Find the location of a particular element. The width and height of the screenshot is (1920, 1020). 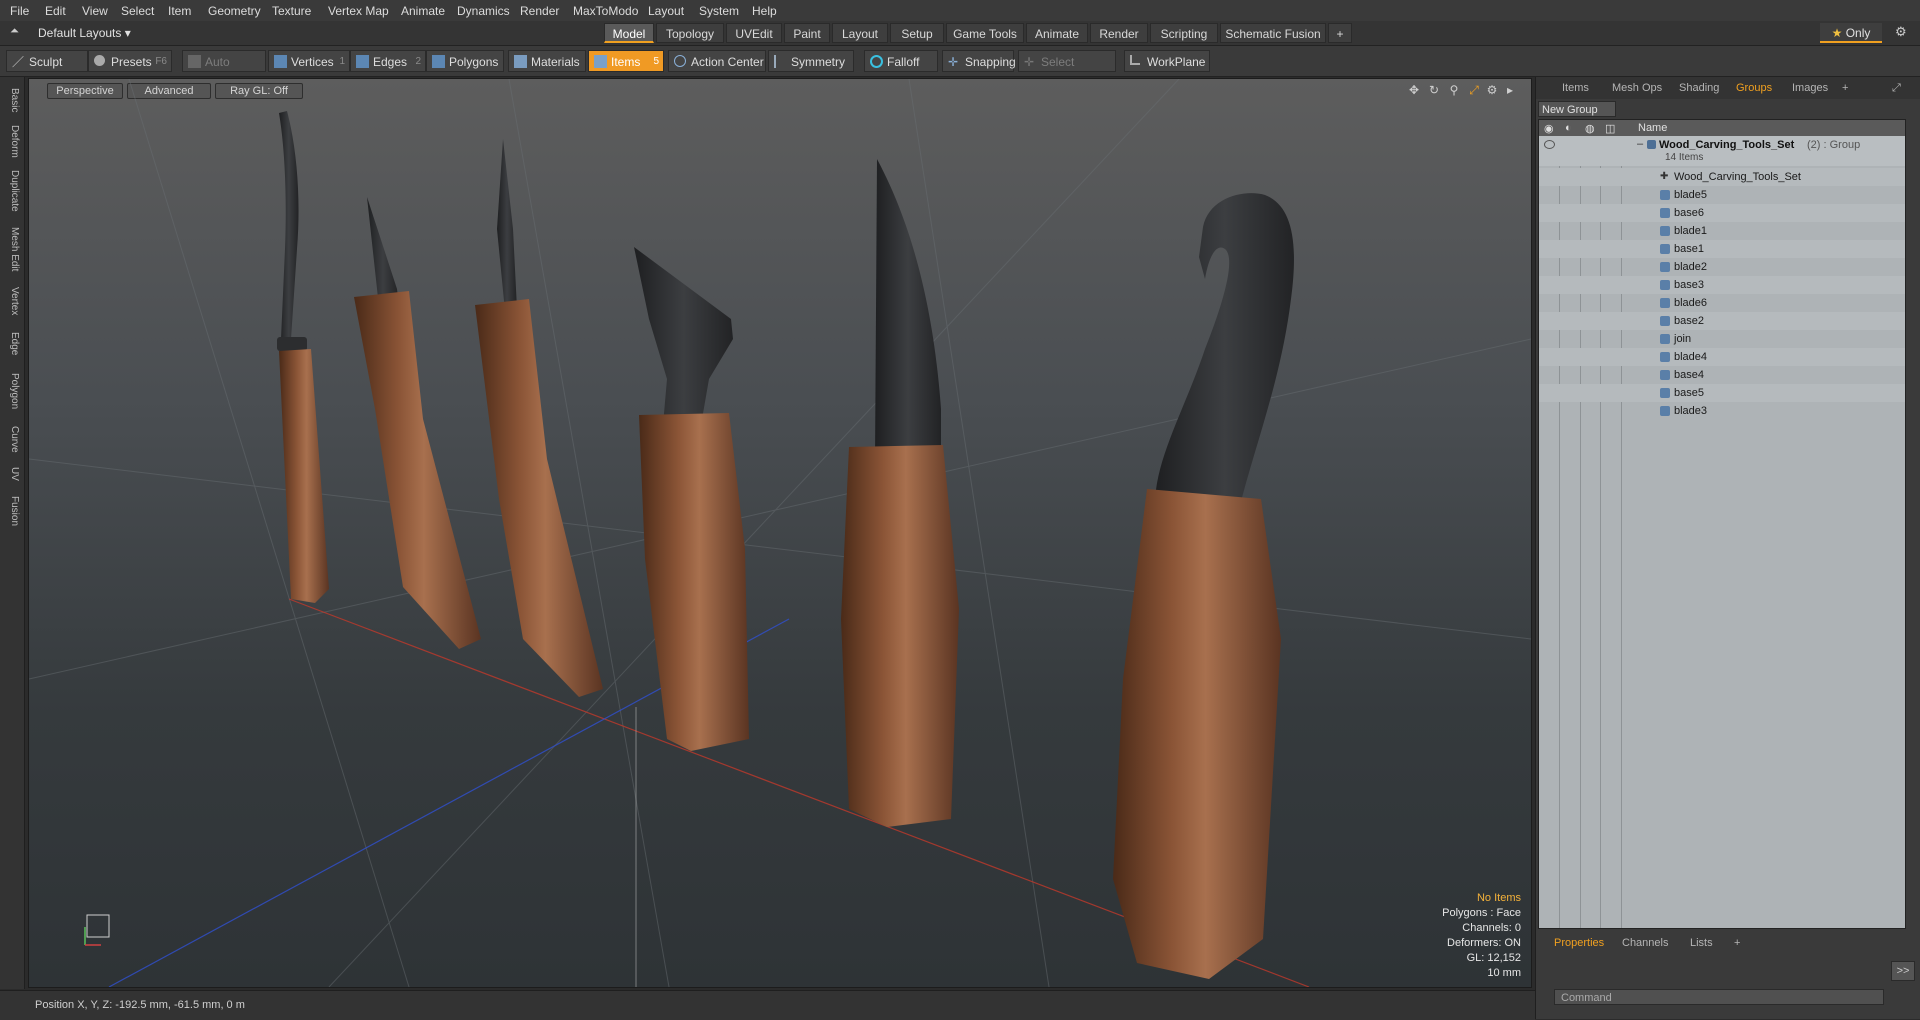

list-item: base4 is located at coordinates (1722, 375).